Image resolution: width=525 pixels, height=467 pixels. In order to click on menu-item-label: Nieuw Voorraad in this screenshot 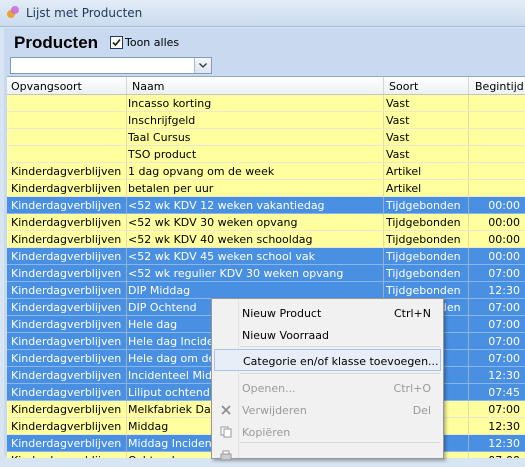, I will do `click(285, 335)`.